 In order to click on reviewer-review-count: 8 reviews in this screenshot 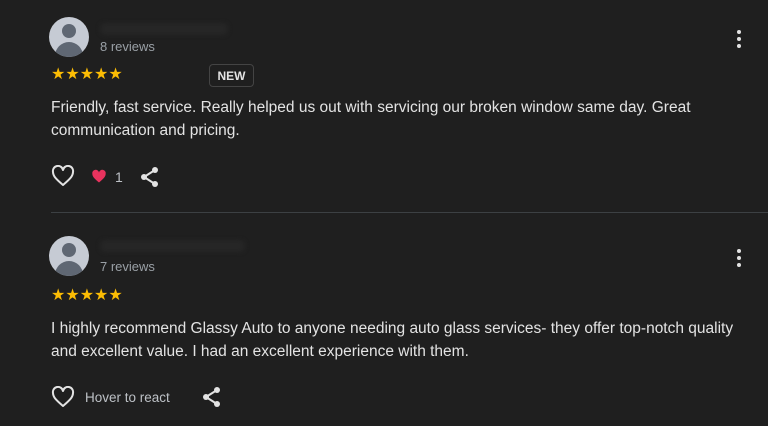, I will do `click(127, 46)`.